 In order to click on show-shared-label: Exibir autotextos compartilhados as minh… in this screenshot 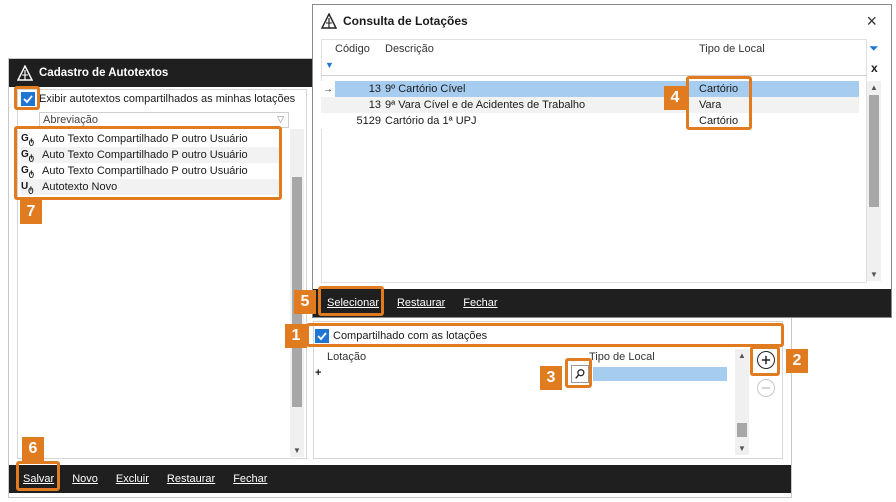, I will do `click(167, 99)`.